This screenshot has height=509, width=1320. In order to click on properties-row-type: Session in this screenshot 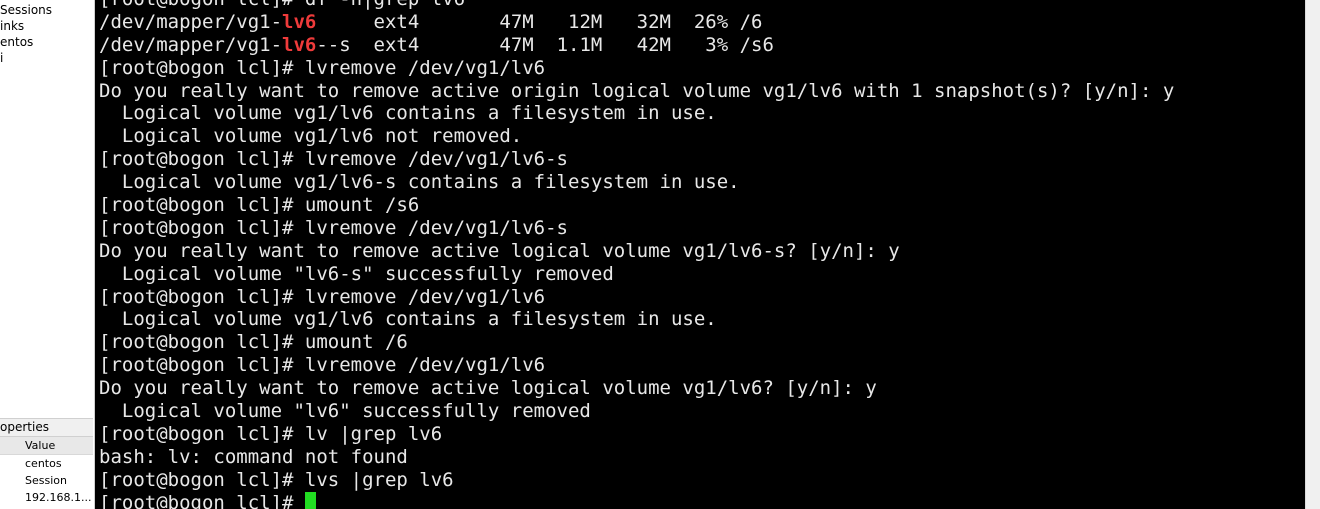, I will do `click(46, 480)`.